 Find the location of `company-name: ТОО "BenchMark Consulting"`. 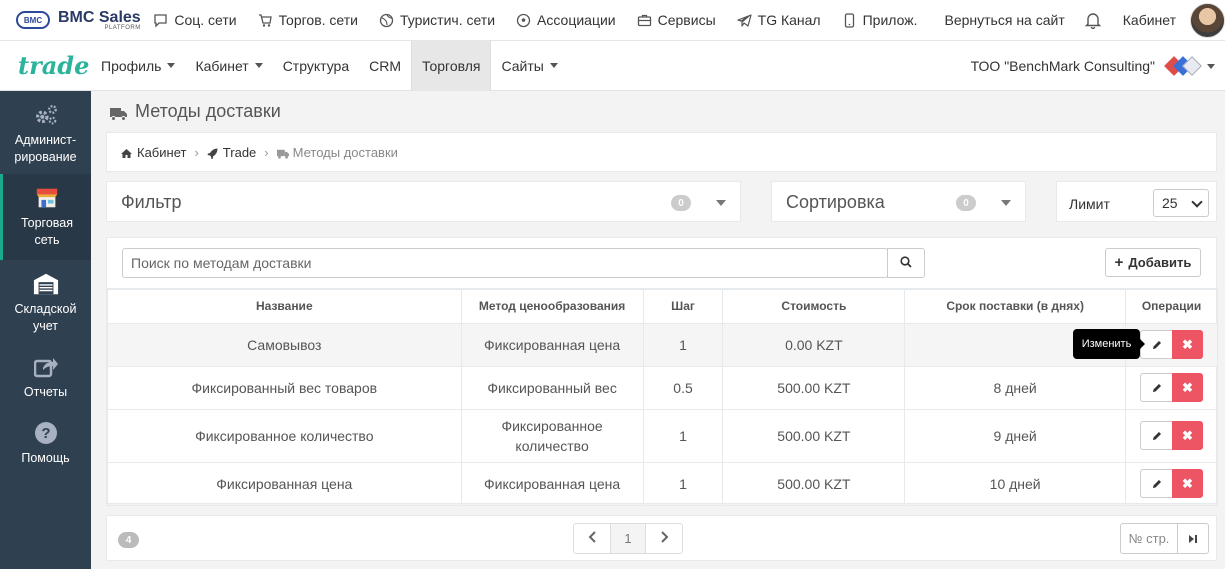

company-name: ТОО "BenchMark Consulting" is located at coordinates (1062, 66).